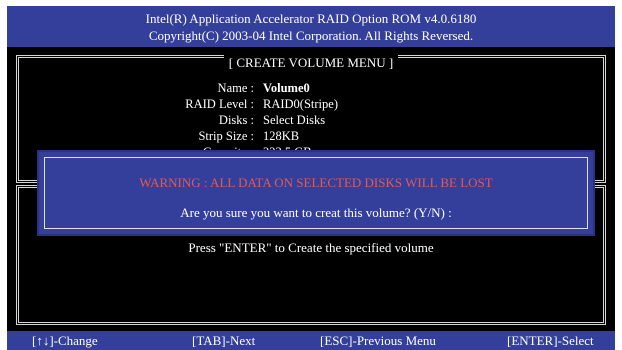  Describe the element at coordinates (378, 340) in the screenshot. I see `previous-menu-key-hint: [ESC]-Previous Menu` at that location.